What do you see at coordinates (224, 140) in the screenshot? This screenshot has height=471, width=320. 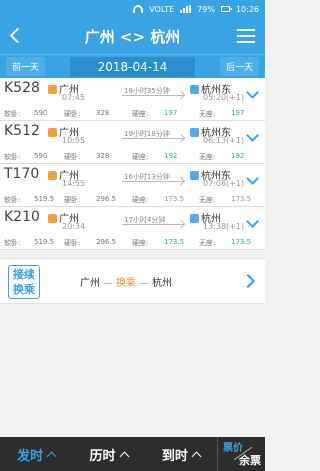 I see `arrival-time: 06:13(+1)` at bounding box center [224, 140].